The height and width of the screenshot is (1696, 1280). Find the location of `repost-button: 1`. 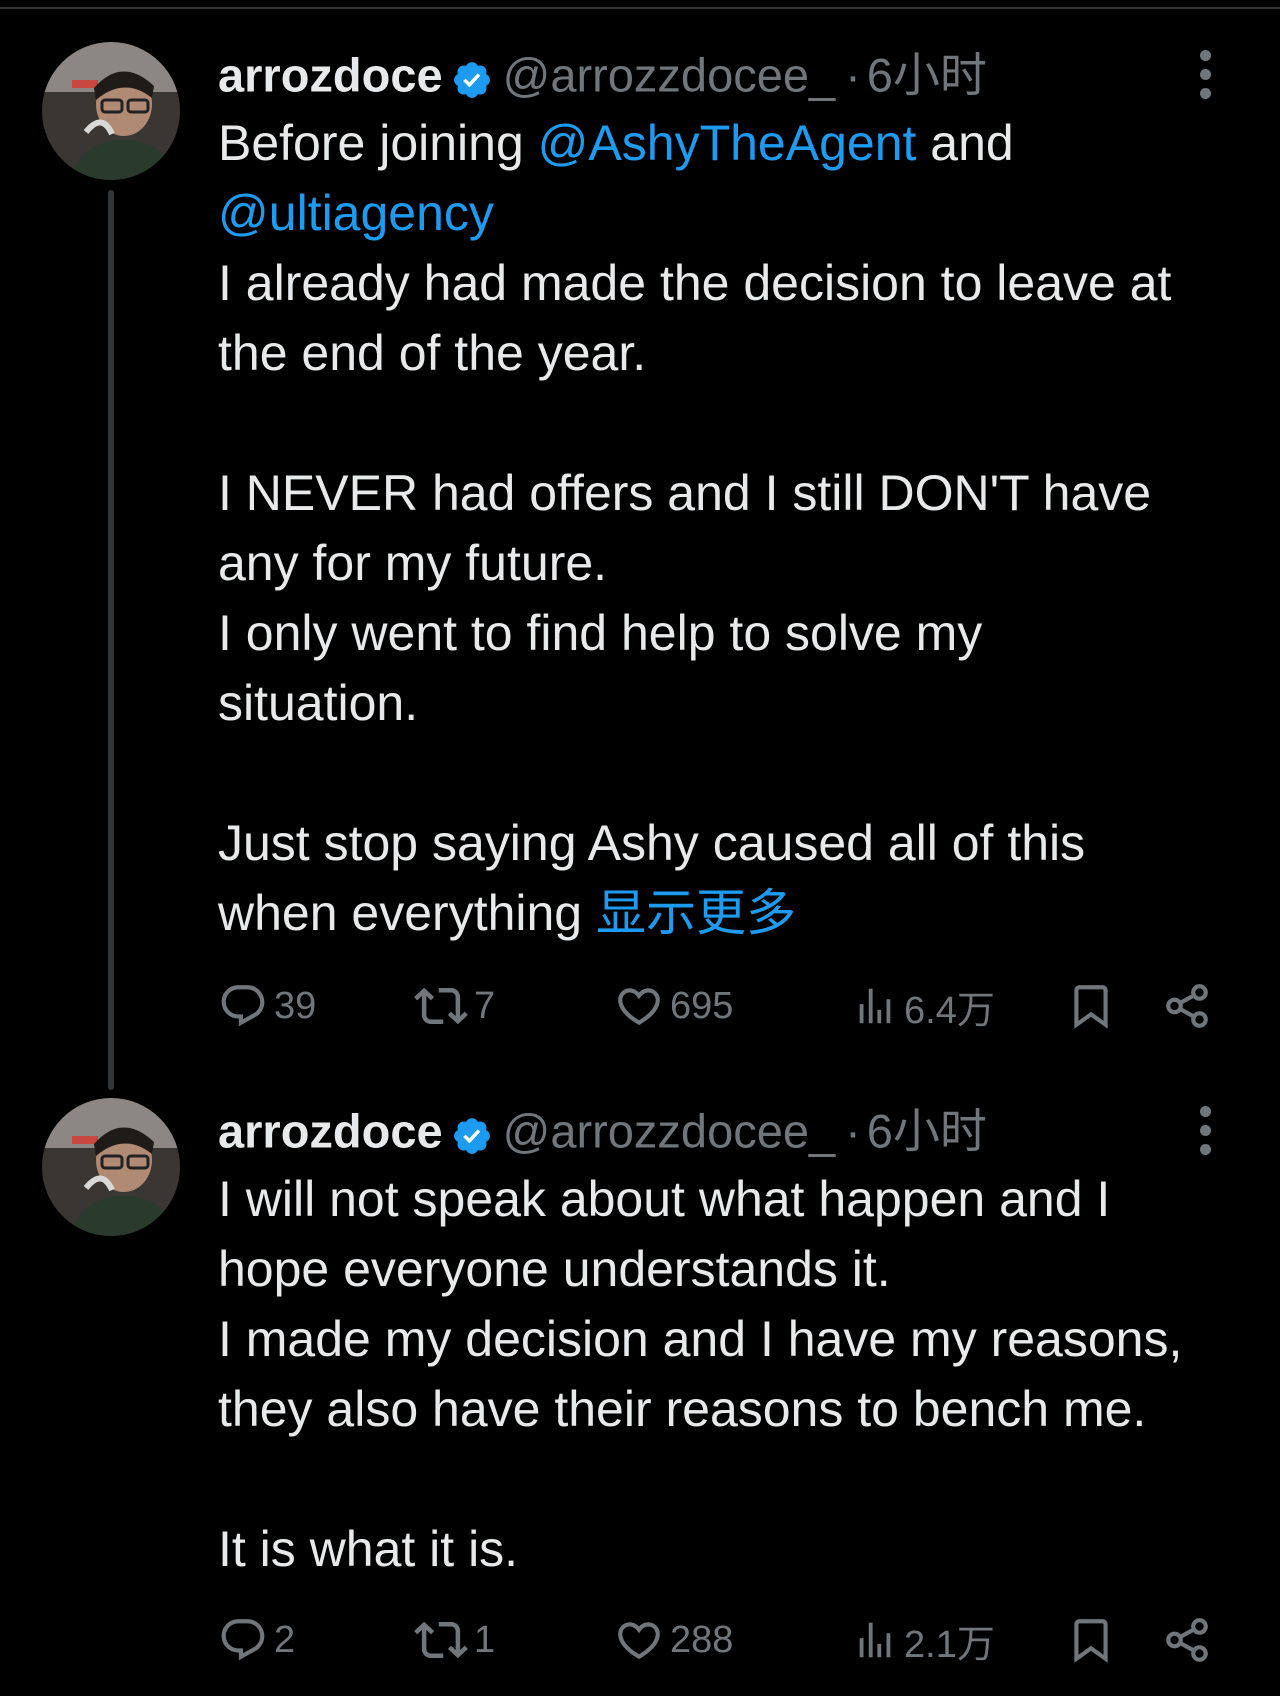

repost-button: 1 is located at coordinates (454, 1640).